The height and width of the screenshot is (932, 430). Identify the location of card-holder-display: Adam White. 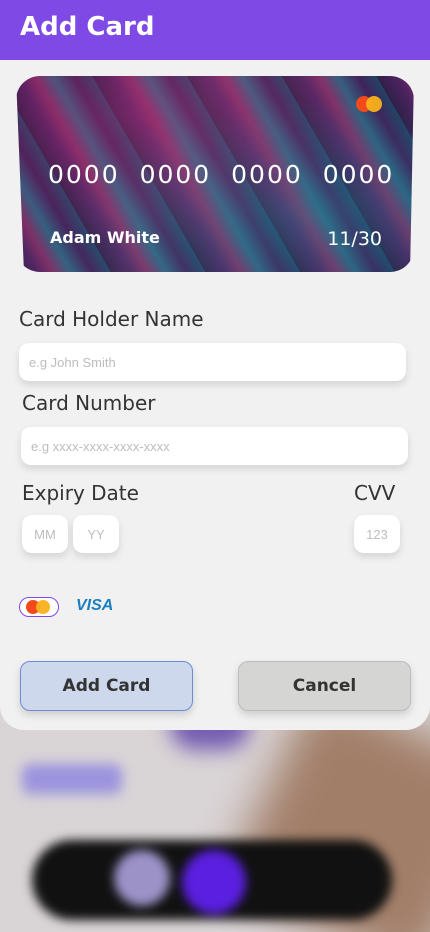
(105, 237).